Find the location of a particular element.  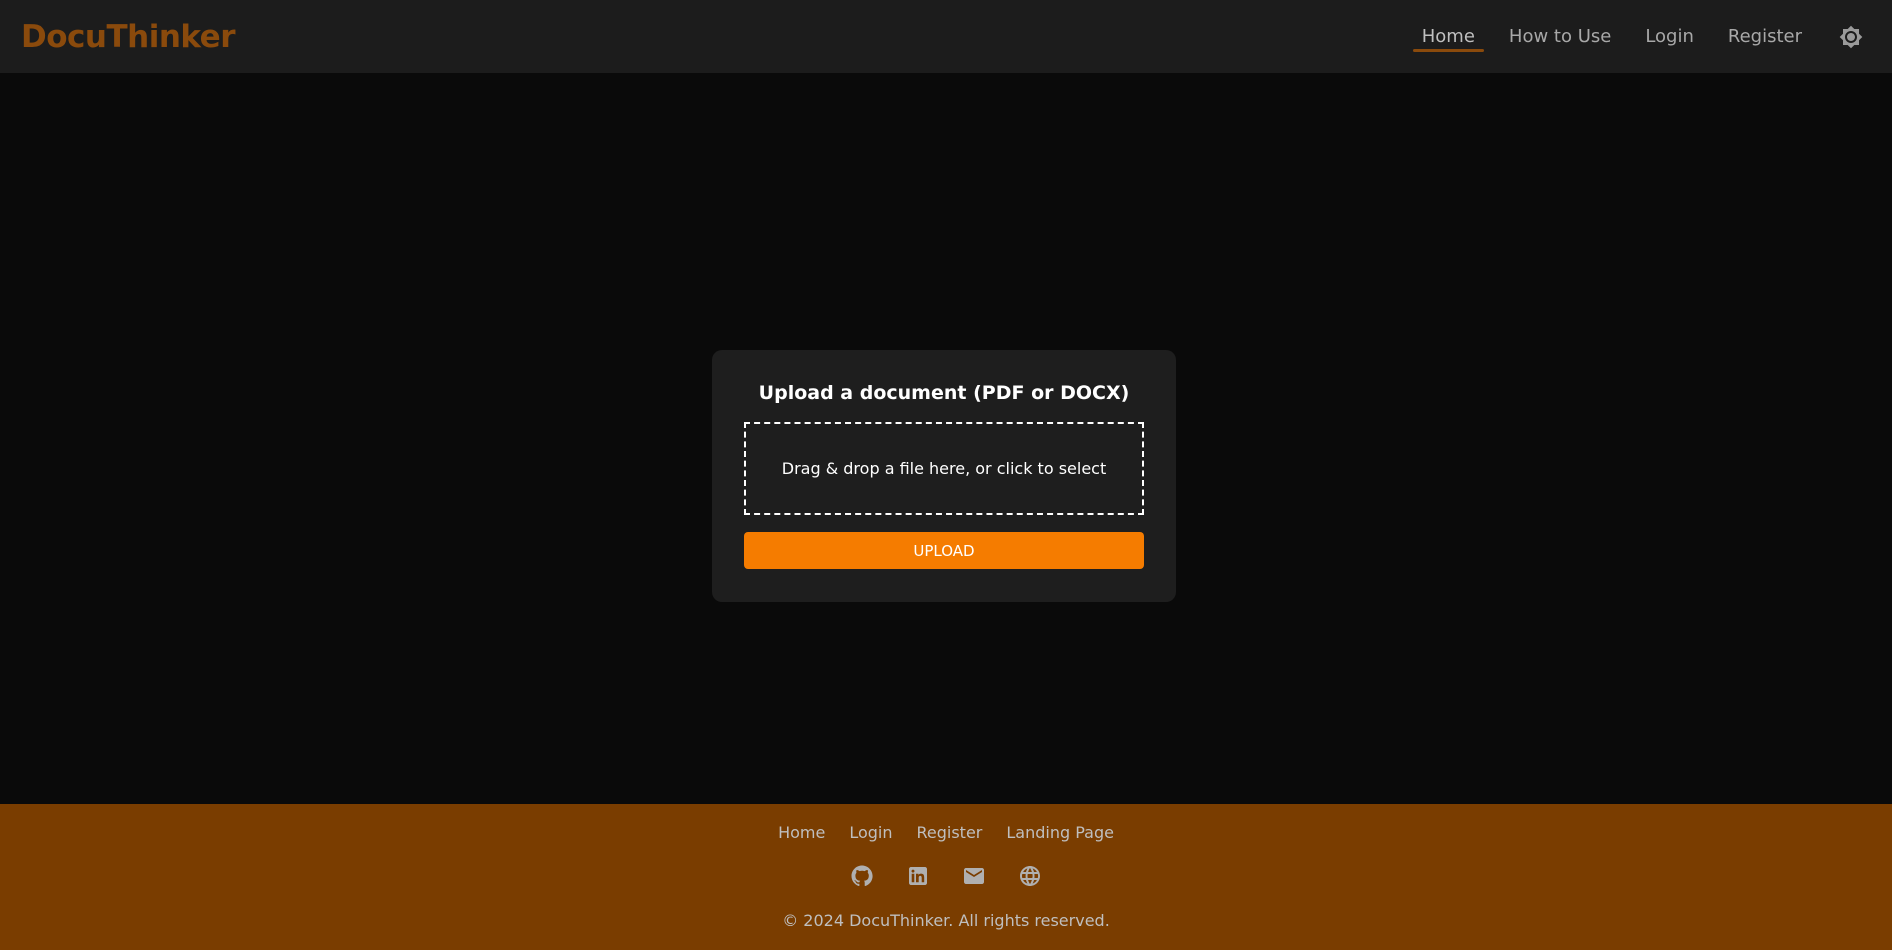

footer-link-register: Register is located at coordinates (949, 832).